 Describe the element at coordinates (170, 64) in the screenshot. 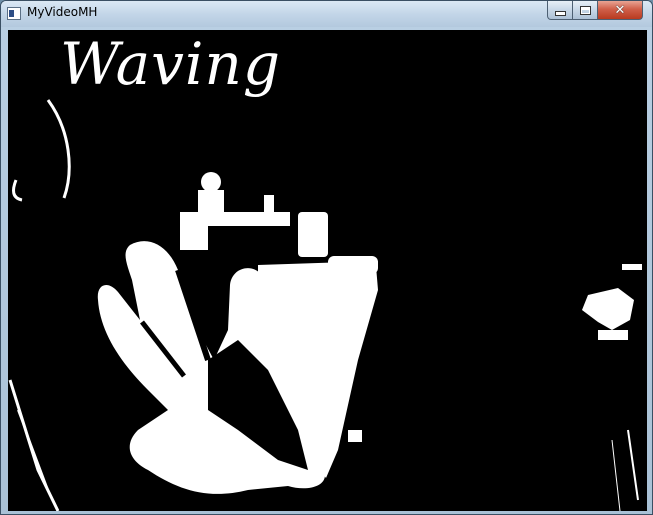

I see `gesture-label: Waving` at that location.